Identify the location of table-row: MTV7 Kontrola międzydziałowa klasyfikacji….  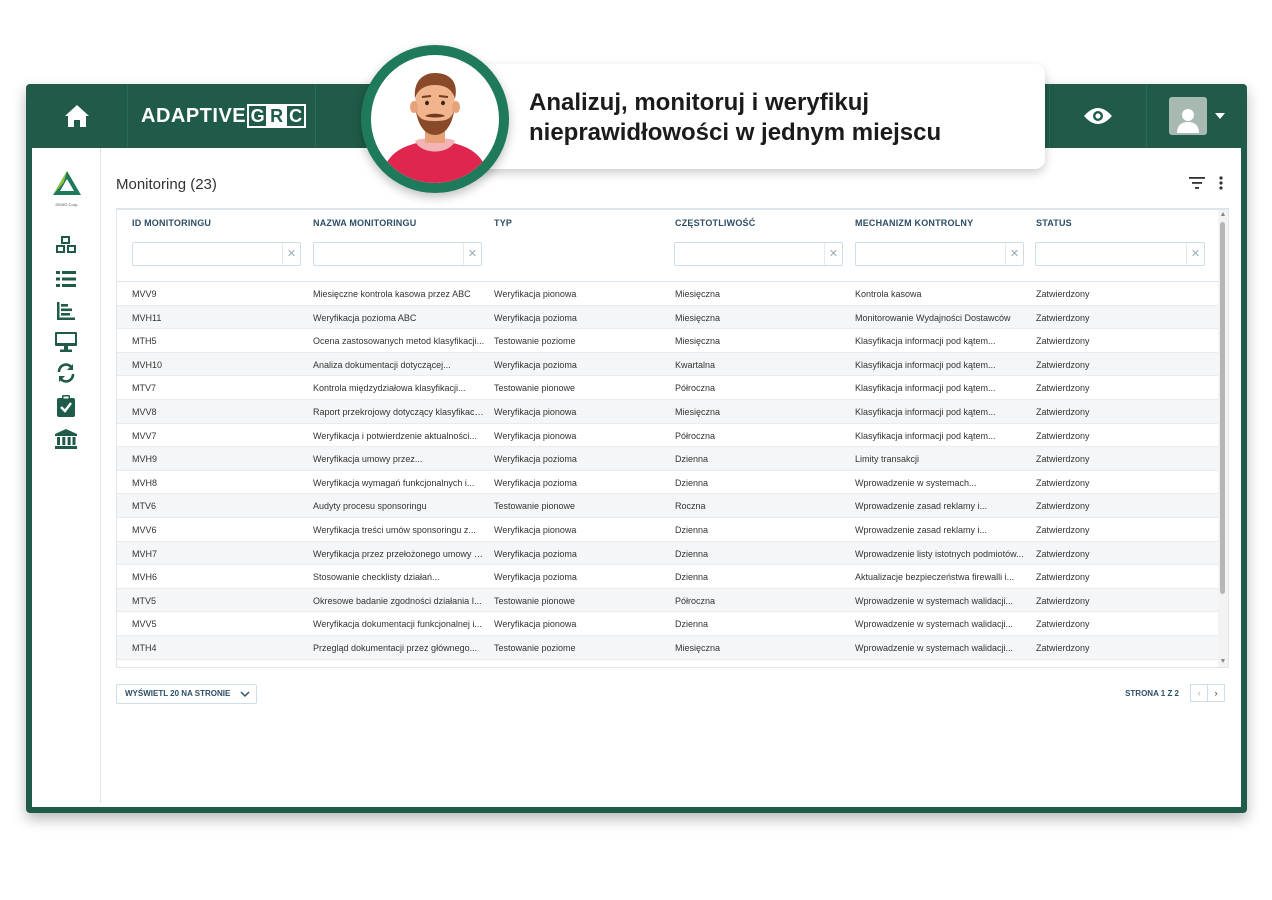
(667, 388).